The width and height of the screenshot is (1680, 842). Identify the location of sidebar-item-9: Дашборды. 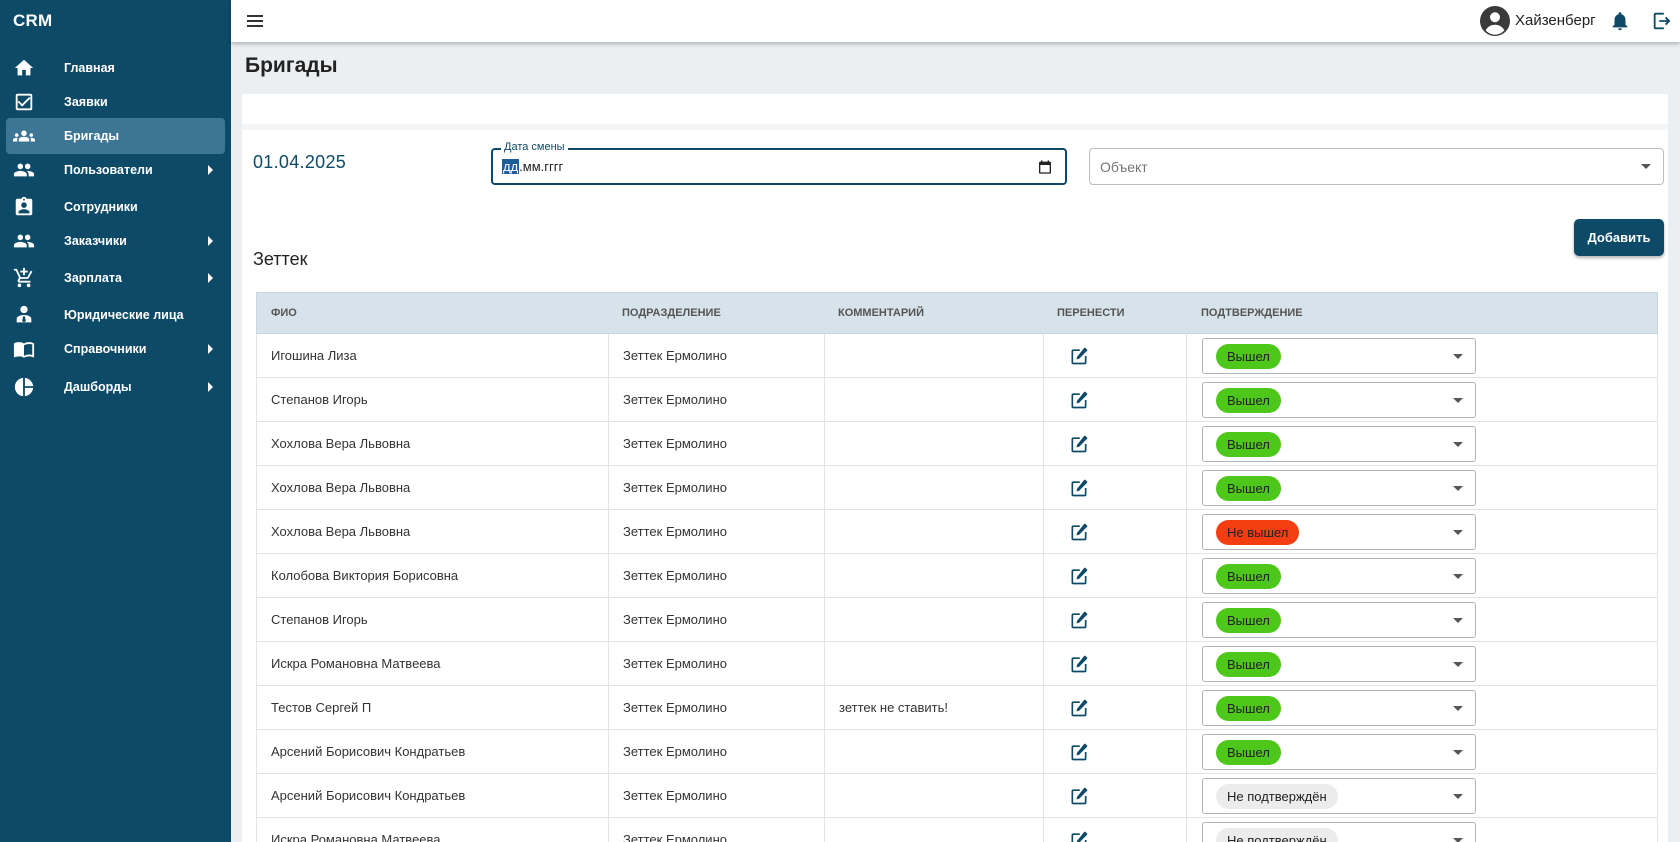
(115, 387).